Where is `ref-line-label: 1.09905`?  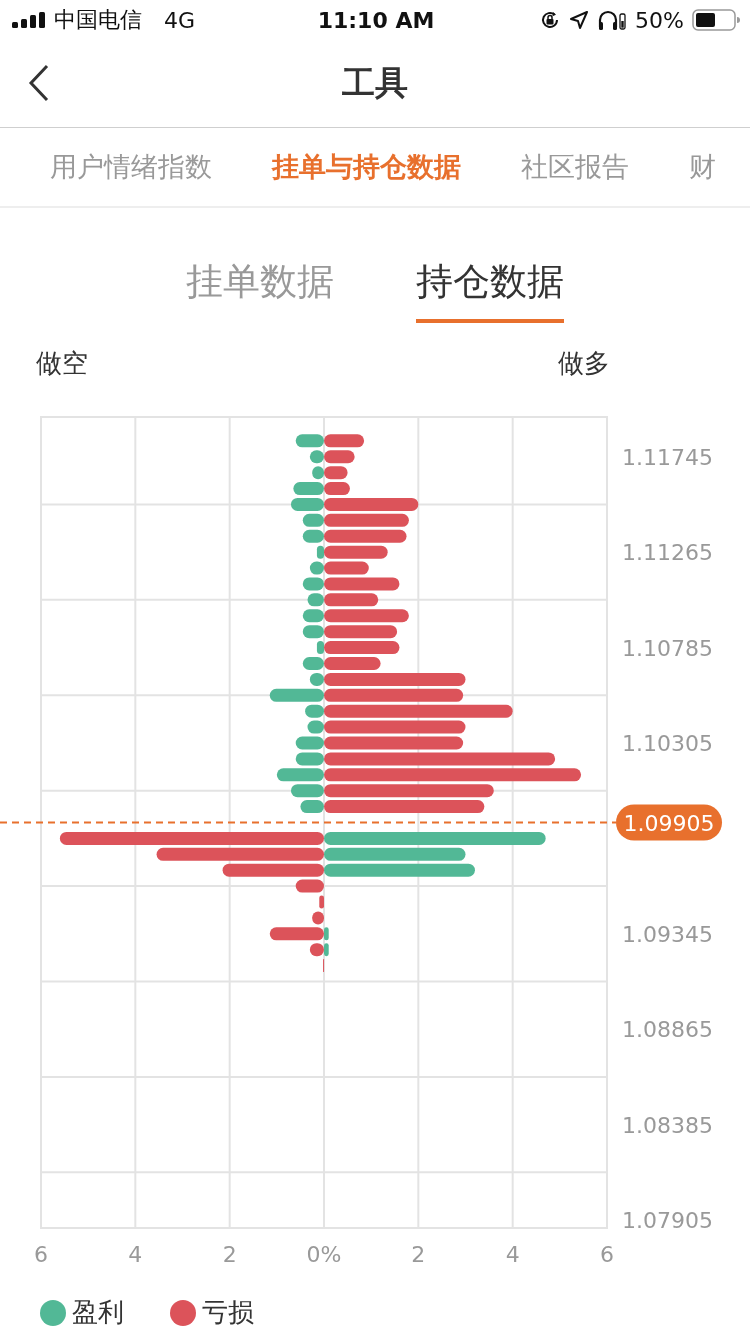 ref-line-label: 1.09905 is located at coordinates (669, 823).